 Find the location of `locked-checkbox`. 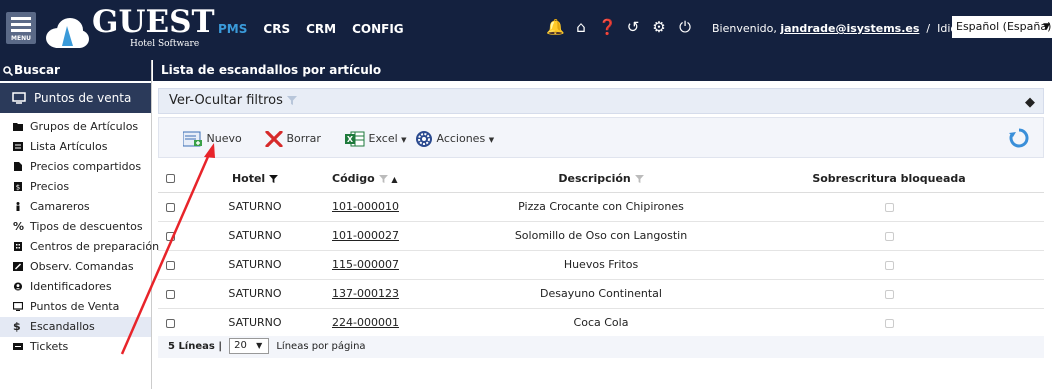

locked-checkbox is located at coordinates (889, 323).